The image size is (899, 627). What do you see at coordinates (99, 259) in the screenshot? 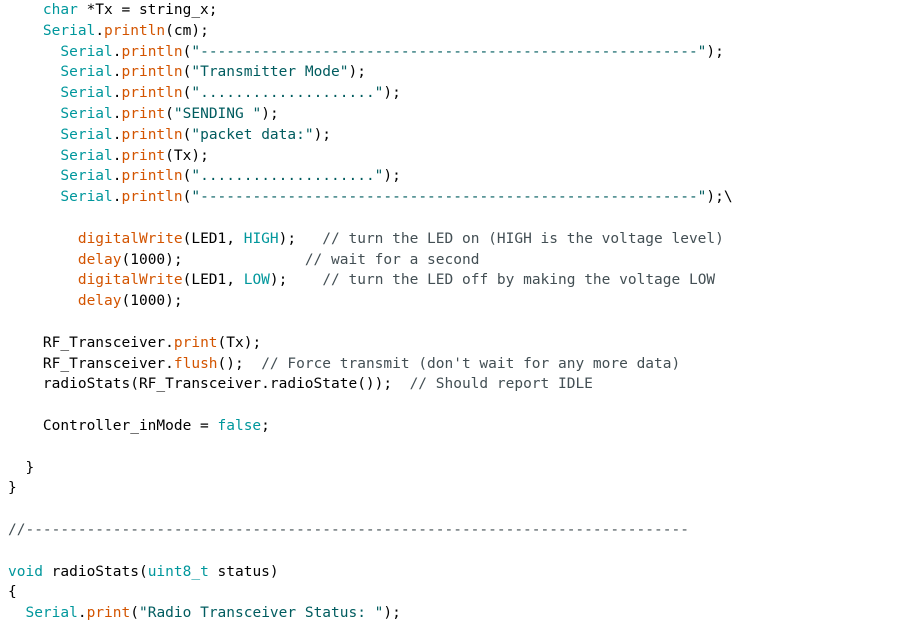
I see `function-token: delay` at bounding box center [99, 259].